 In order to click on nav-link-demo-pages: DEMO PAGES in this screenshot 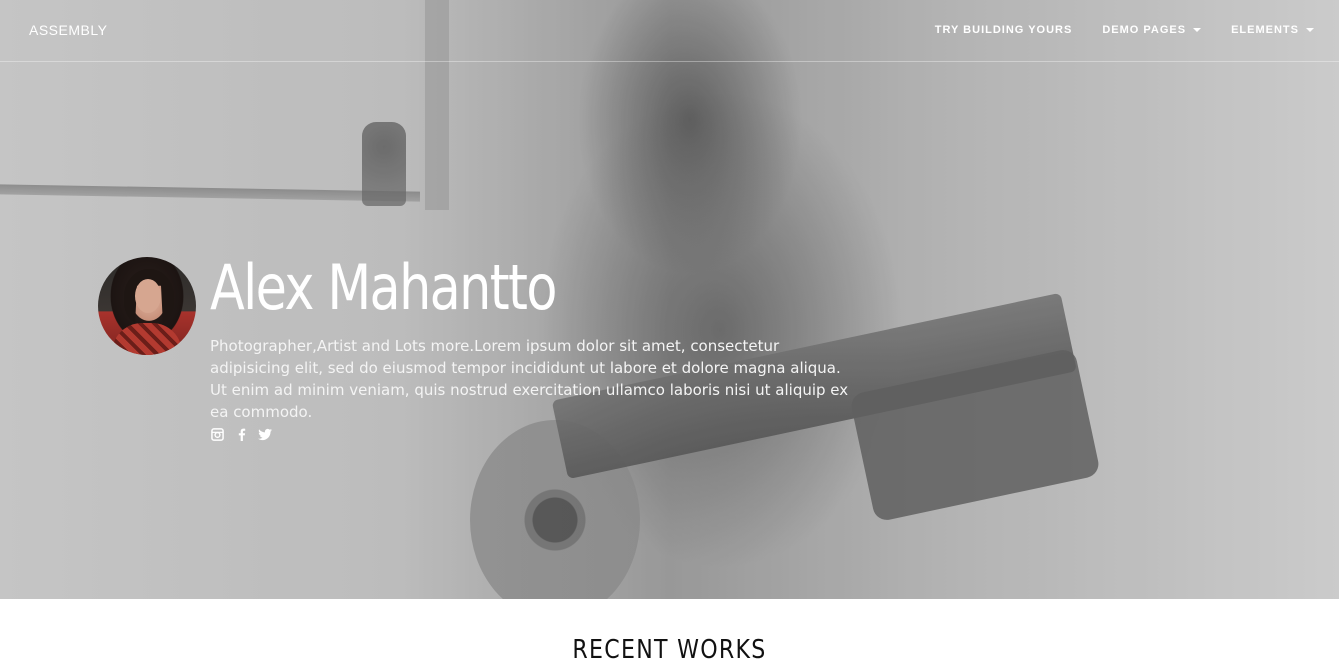, I will do `click(1152, 30)`.